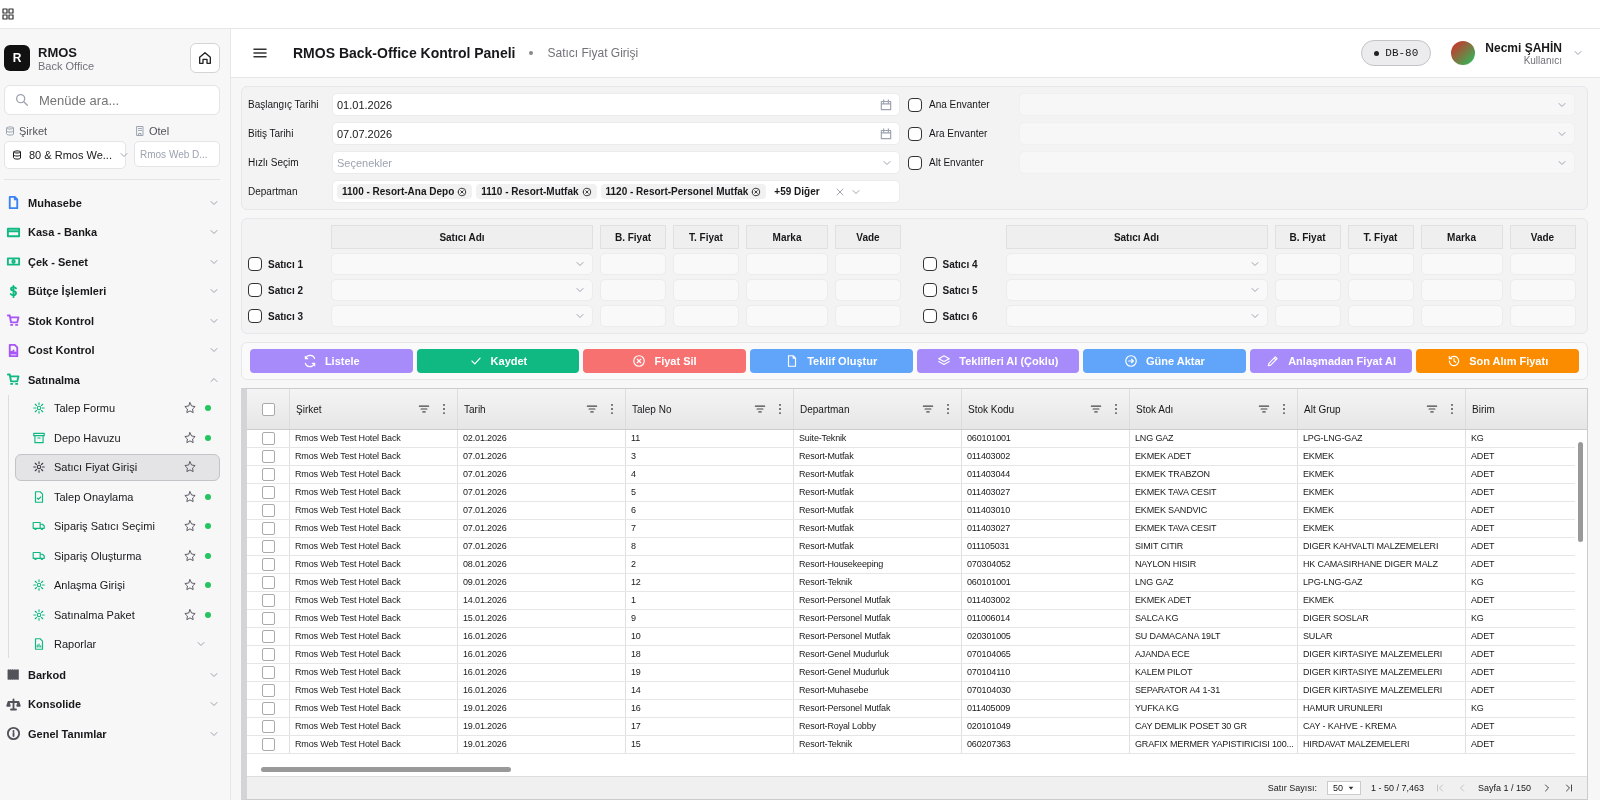 The image size is (1600, 800). Describe the element at coordinates (878, 409) in the screenshot. I see `column-header: Departman` at that location.